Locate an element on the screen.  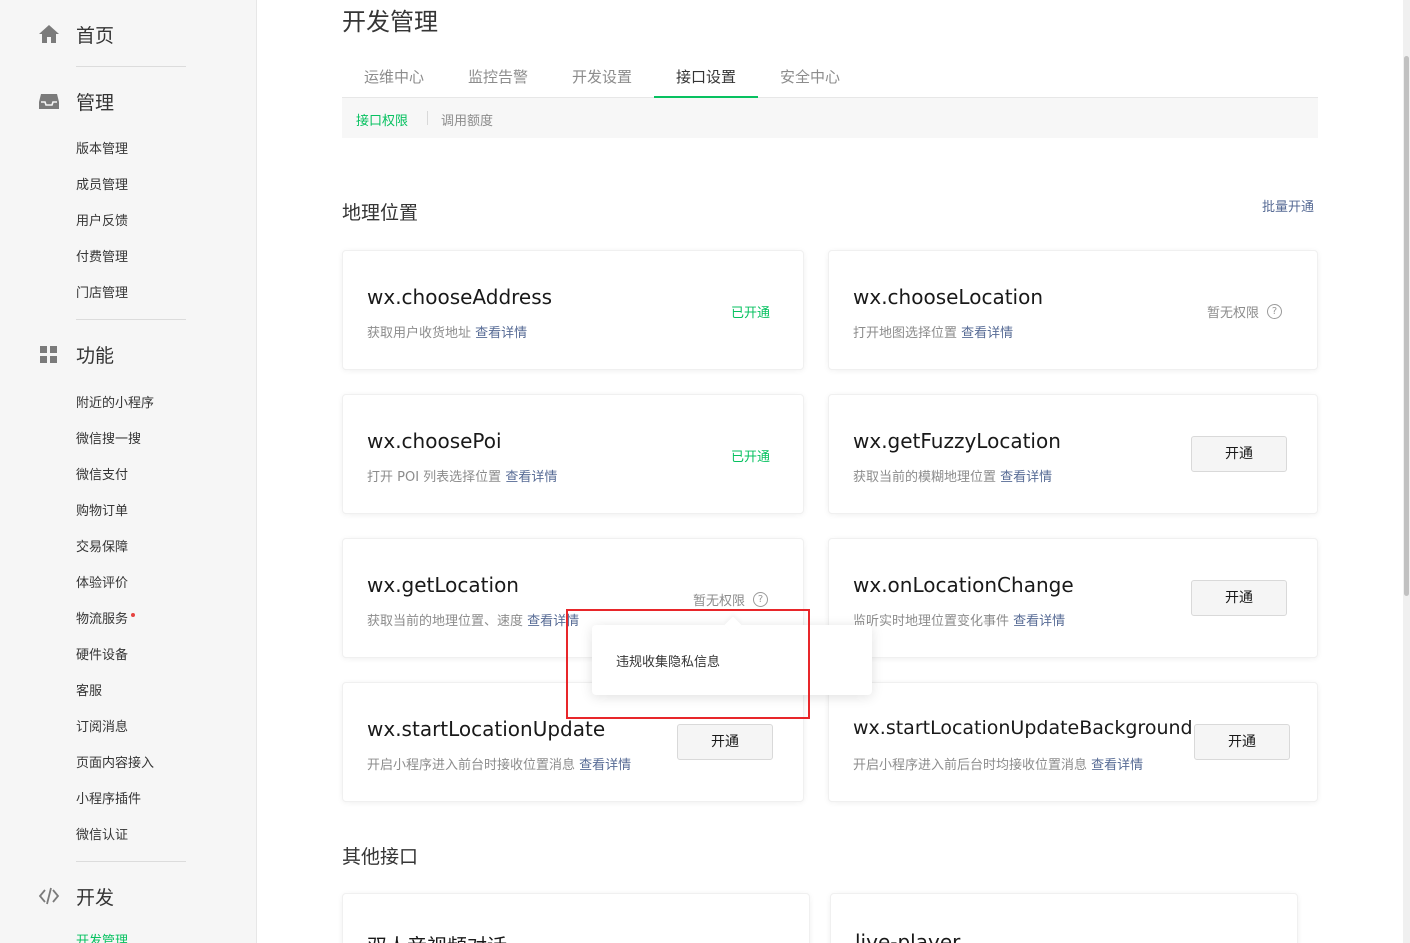
api-card: wx.chooseAddress 获取用户收货地址 查看详情 已开通 is located at coordinates (573, 310).